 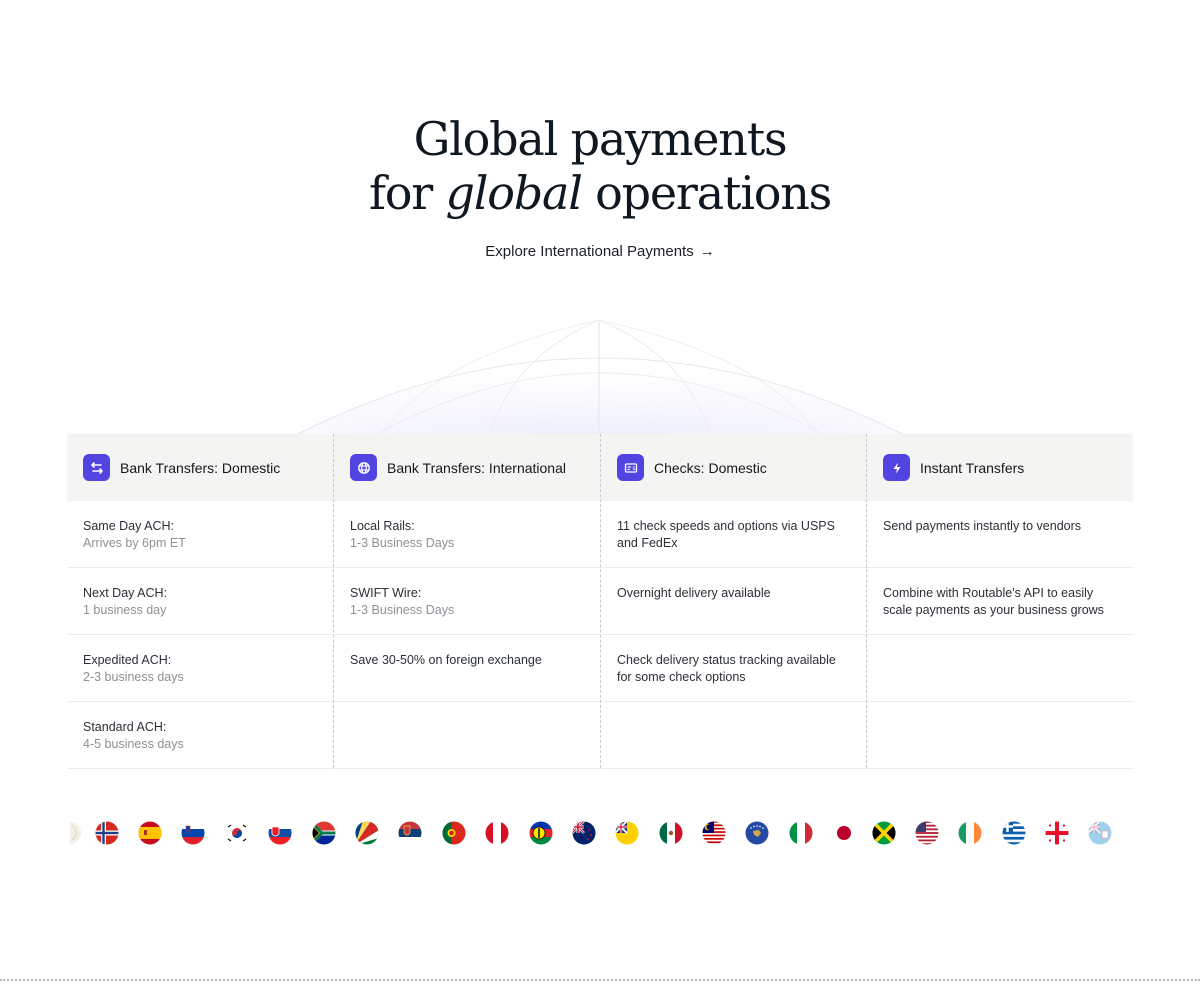 I want to click on partial-flag-icon, so click(x=75, y=833).